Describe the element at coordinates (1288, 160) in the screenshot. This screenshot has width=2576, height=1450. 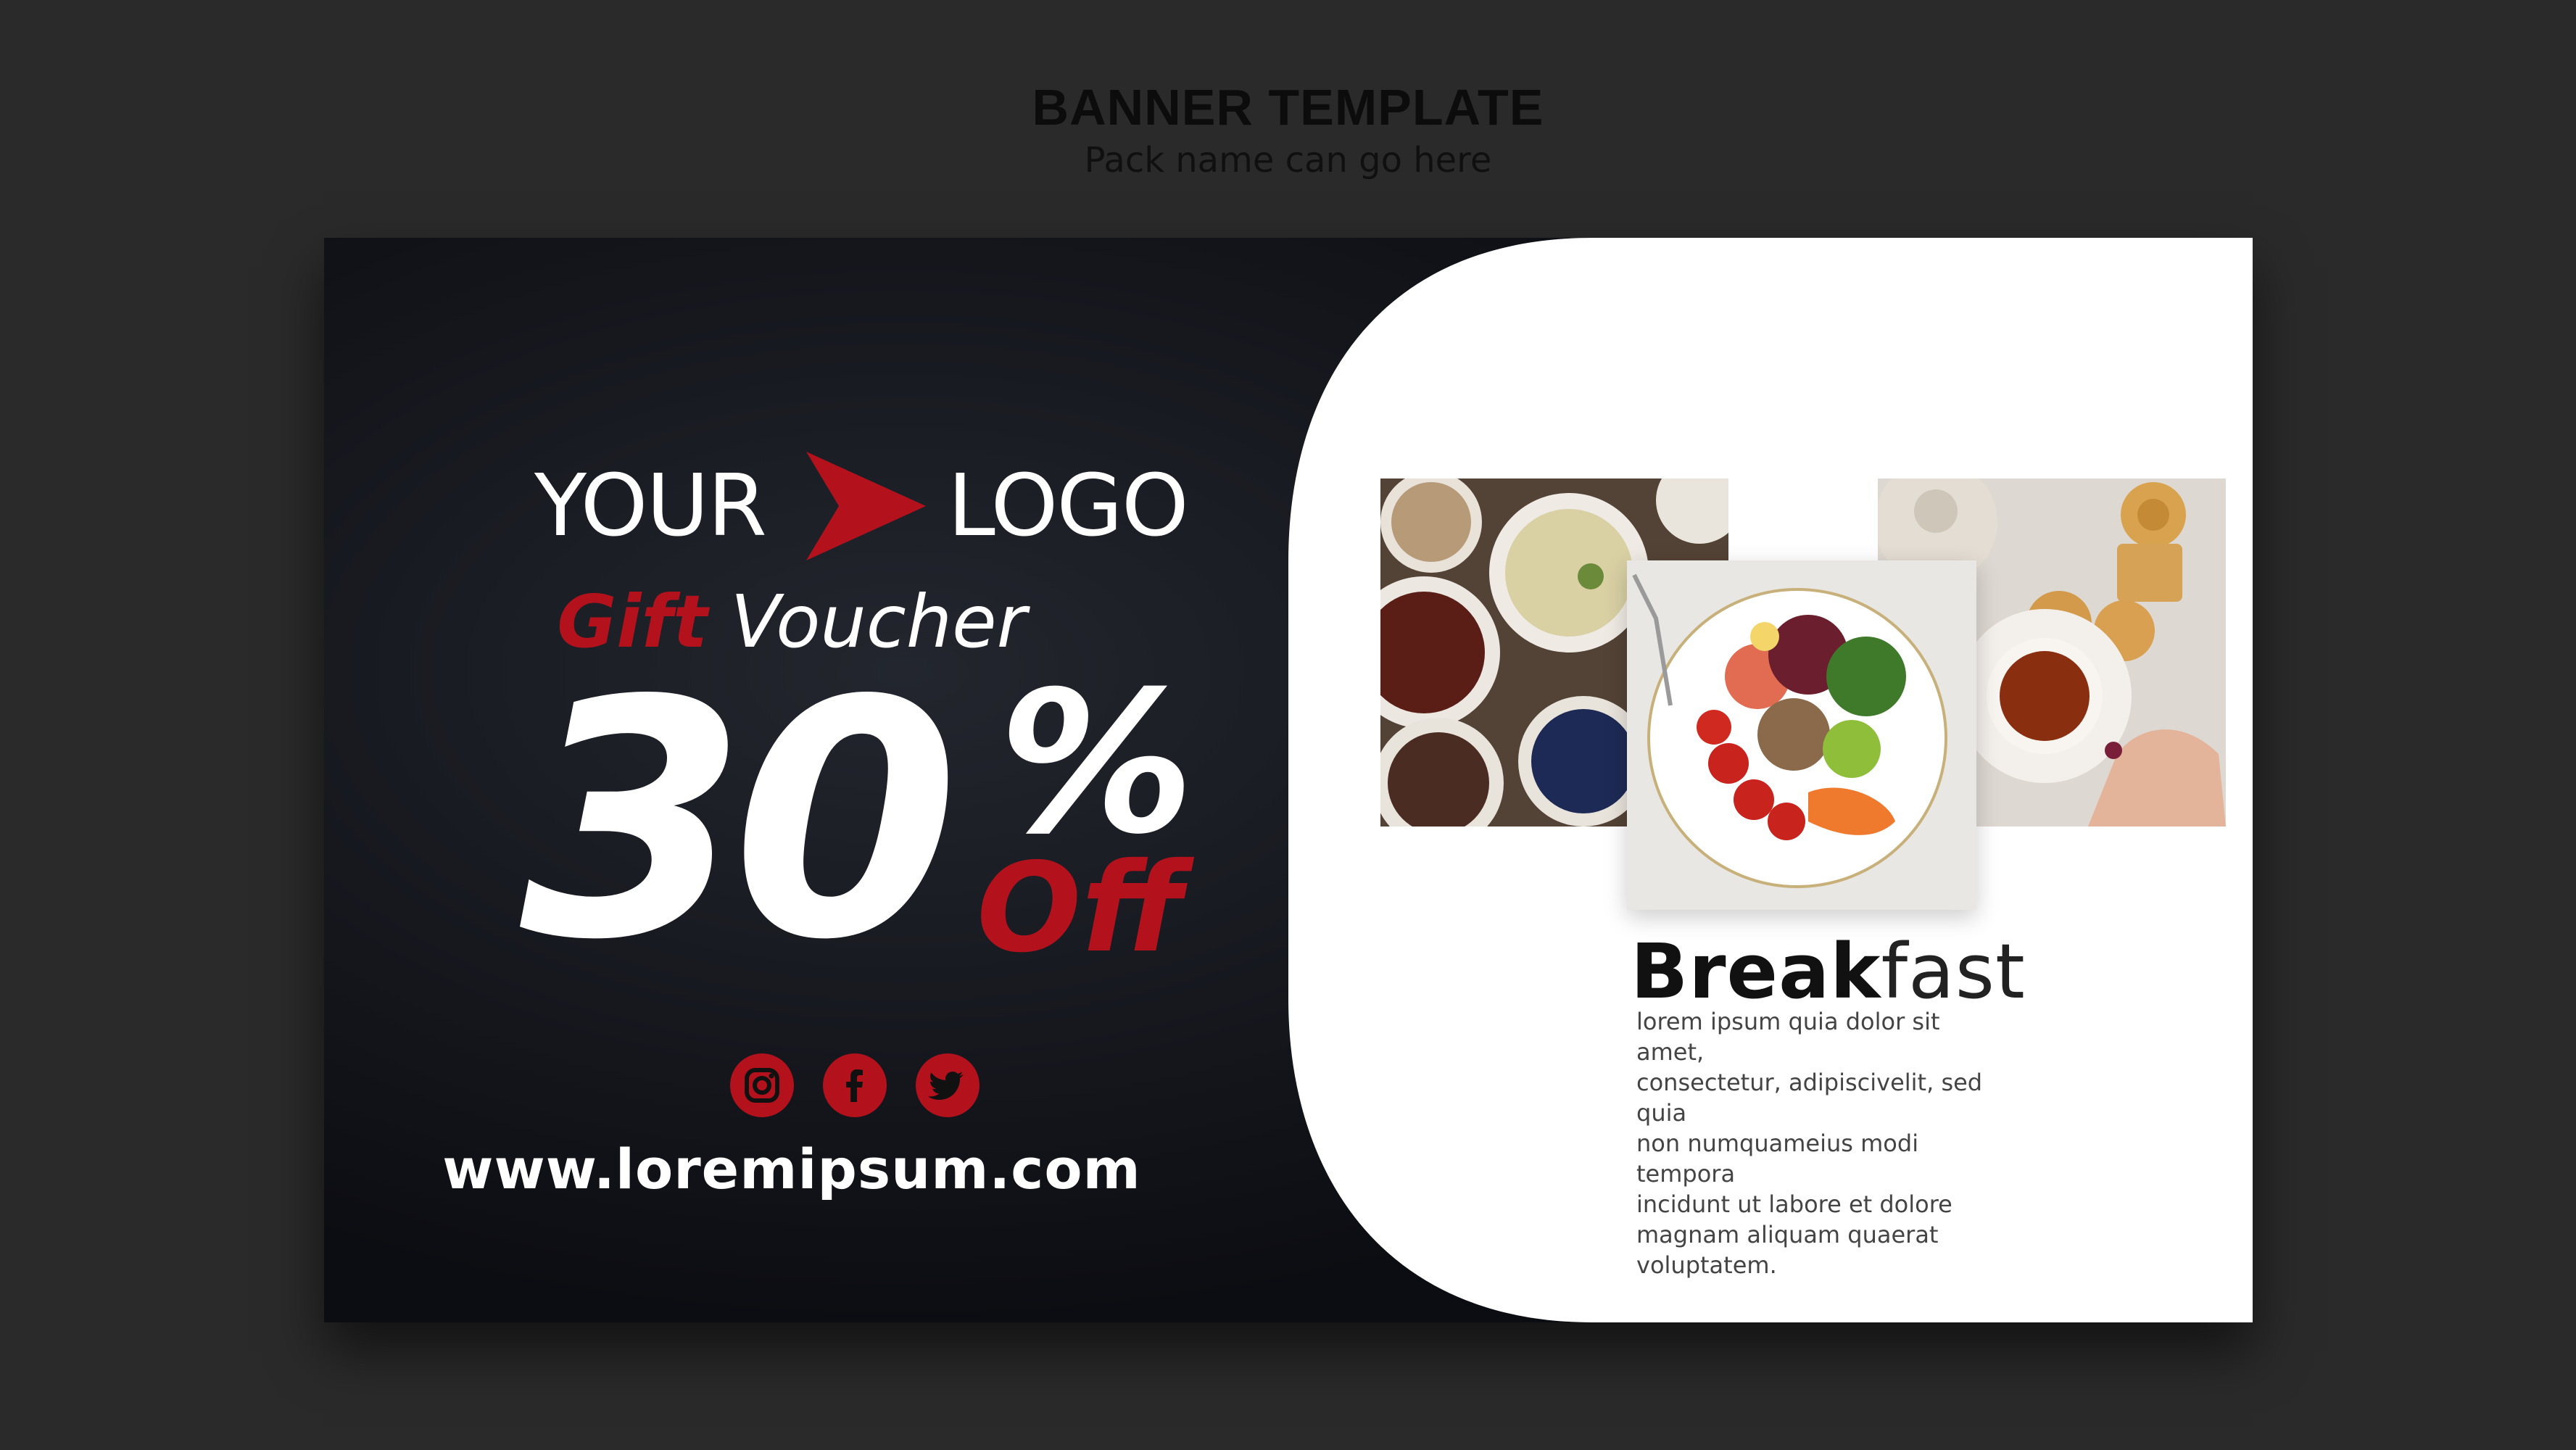
I see `header-subtitle: Pack name can go here` at that location.